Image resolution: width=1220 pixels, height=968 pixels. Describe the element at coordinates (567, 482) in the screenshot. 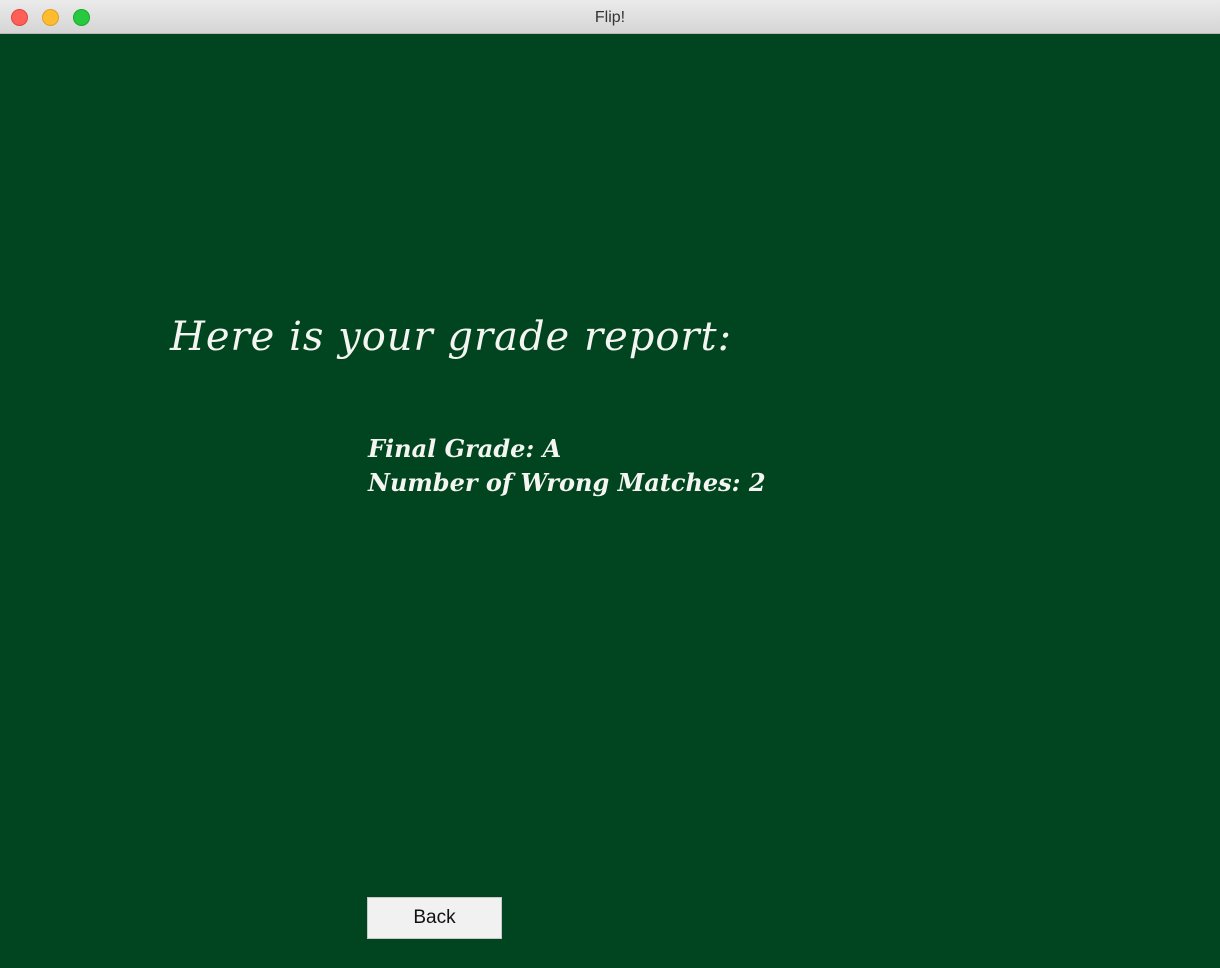

I see `wrong-matches-text: Number of Wrong Matches: 2` at that location.